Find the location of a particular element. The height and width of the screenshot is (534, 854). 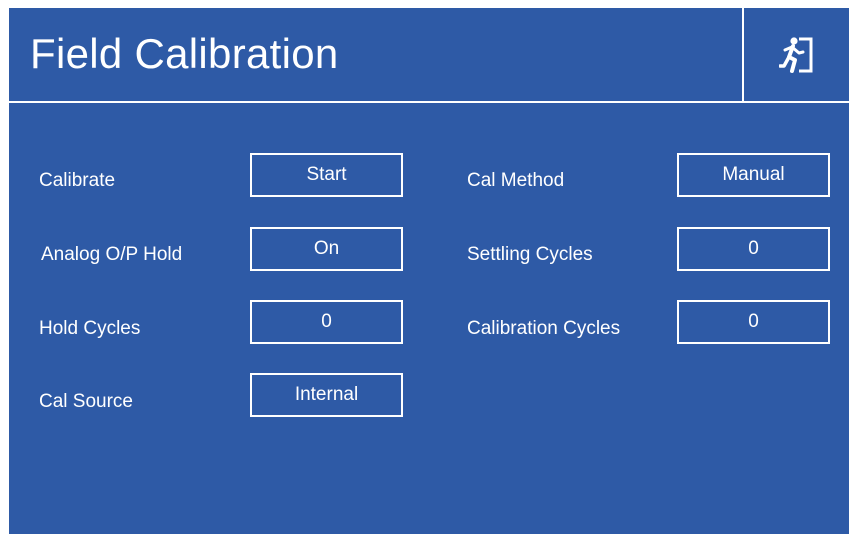

cal-source-field: Internal is located at coordinates (326, 395).